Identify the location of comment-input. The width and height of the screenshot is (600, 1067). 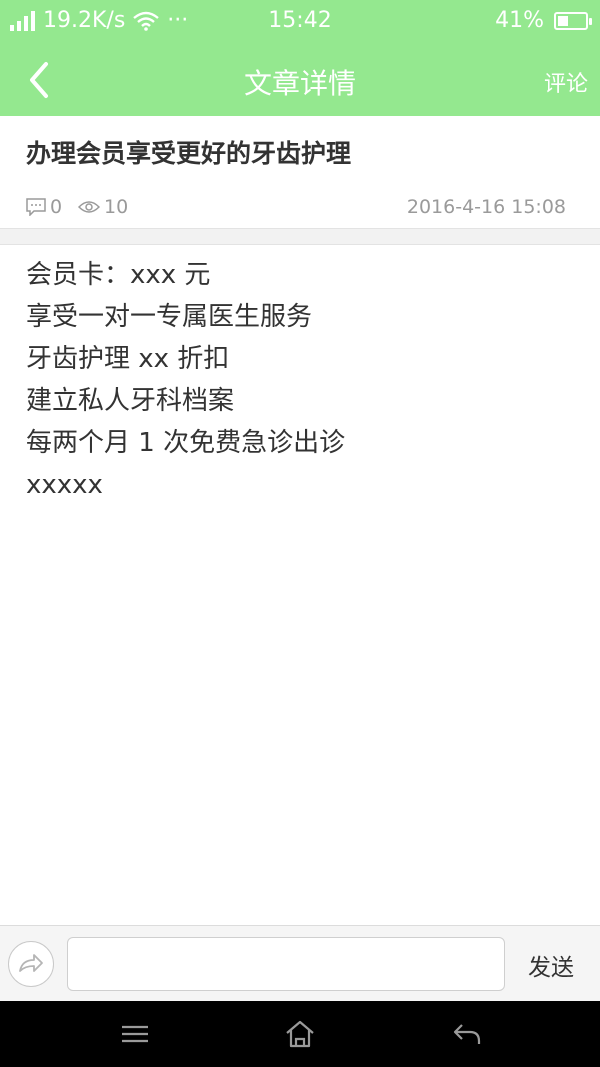
(286, 964).